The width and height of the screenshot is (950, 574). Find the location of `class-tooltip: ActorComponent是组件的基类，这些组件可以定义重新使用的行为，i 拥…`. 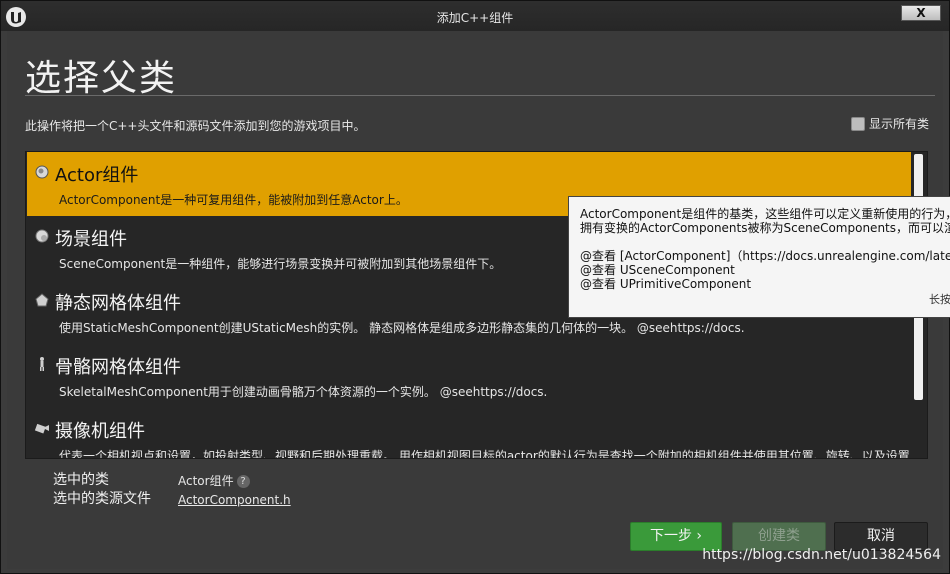

class-tooltip: ActorComponent是组件的基类，这些组件可以定义重新使用的行为，i 拥… is located at coordinates (759, 257).